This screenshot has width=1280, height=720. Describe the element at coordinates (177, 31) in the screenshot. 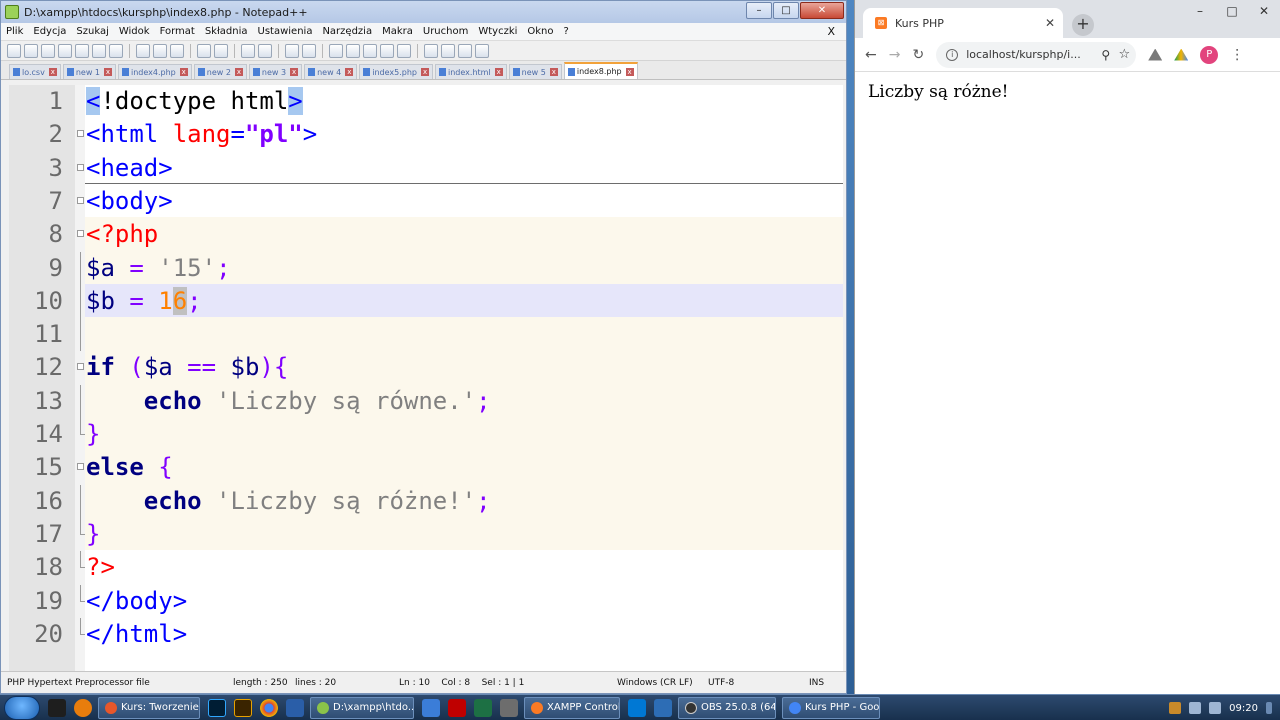

I see `menu-format: Format` at that location.